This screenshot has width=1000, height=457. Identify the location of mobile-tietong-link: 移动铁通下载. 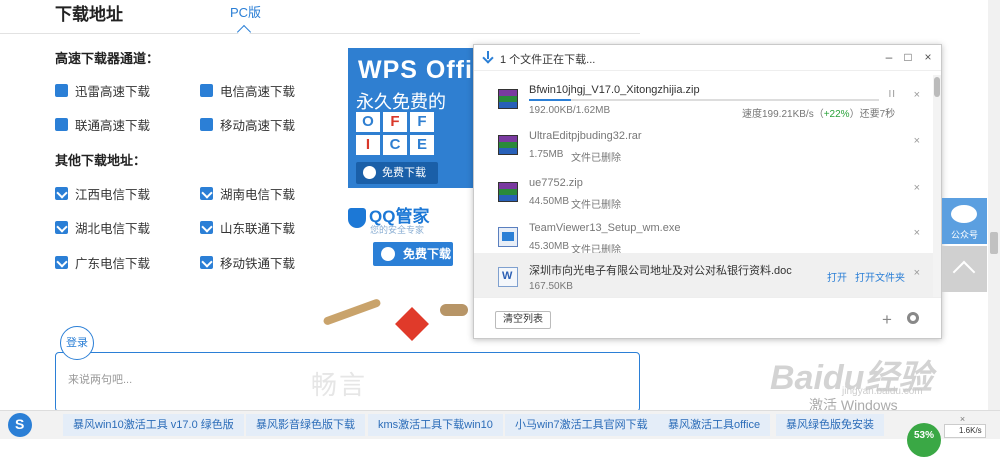
(247, 262).